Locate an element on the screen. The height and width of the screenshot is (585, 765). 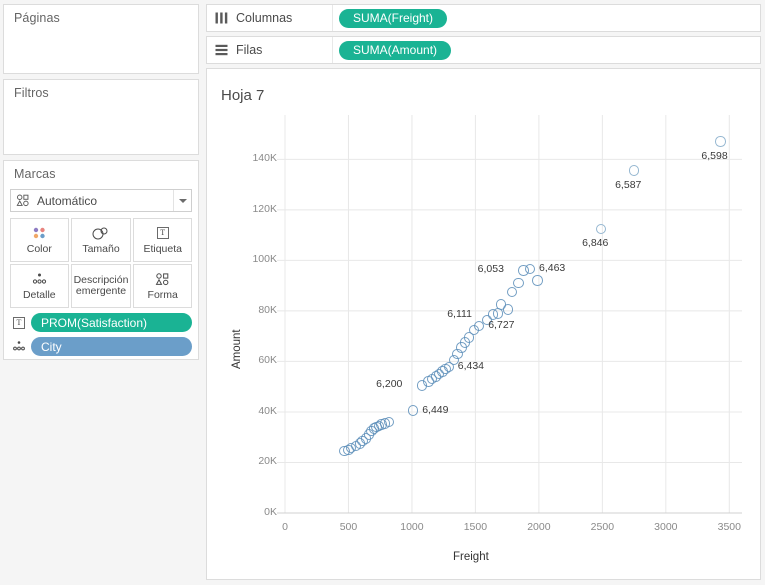
x-axis-title: Freight is located at coordinates (471, 557).